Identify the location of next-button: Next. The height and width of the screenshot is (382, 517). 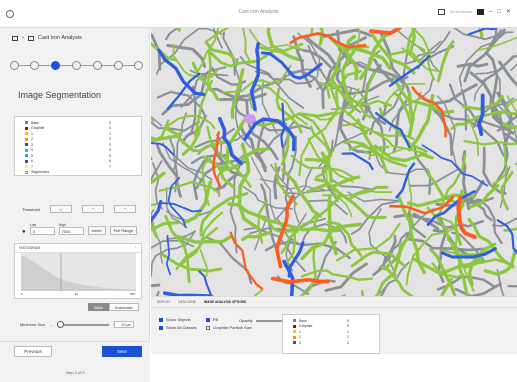
(122, 351).